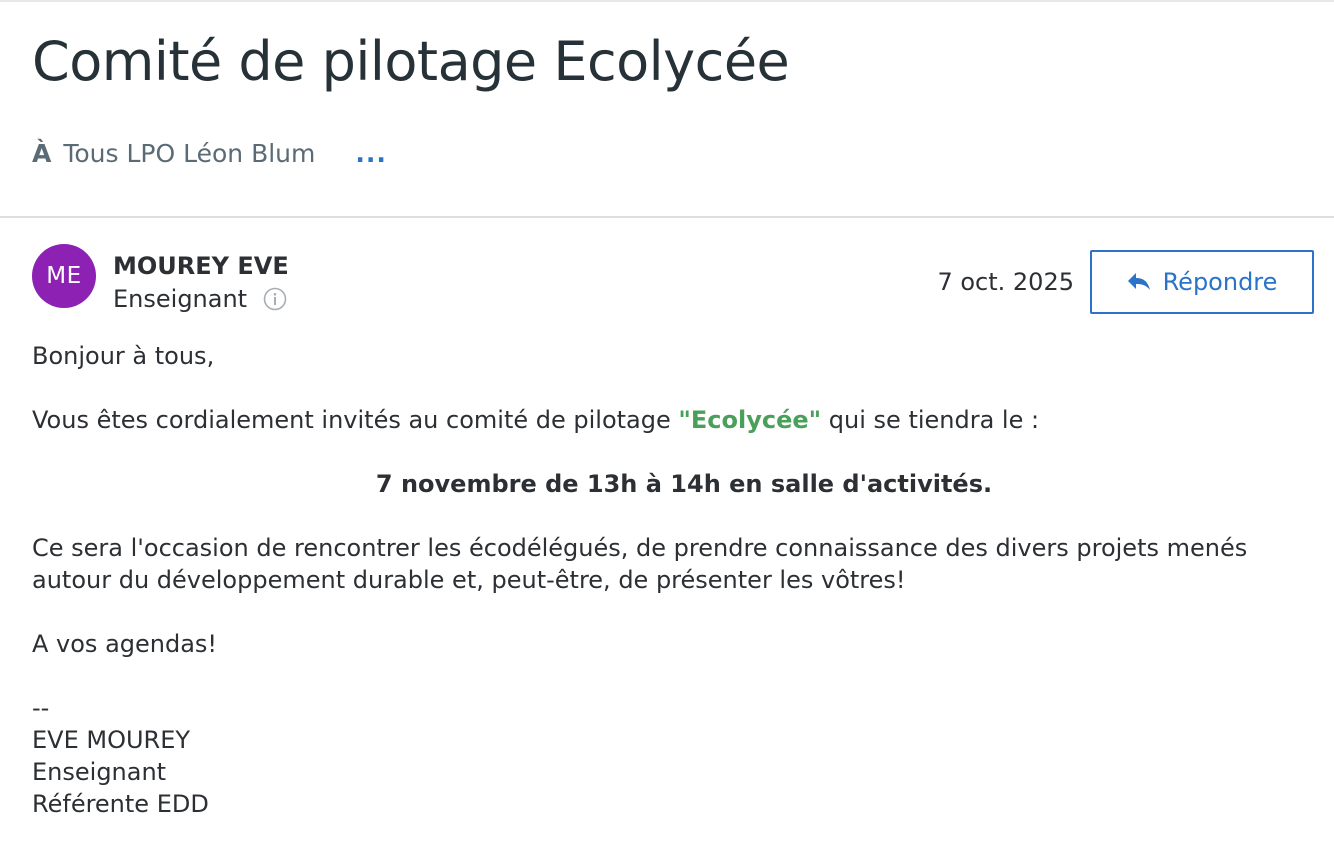  I want to click on top-border, so click(667, 1).